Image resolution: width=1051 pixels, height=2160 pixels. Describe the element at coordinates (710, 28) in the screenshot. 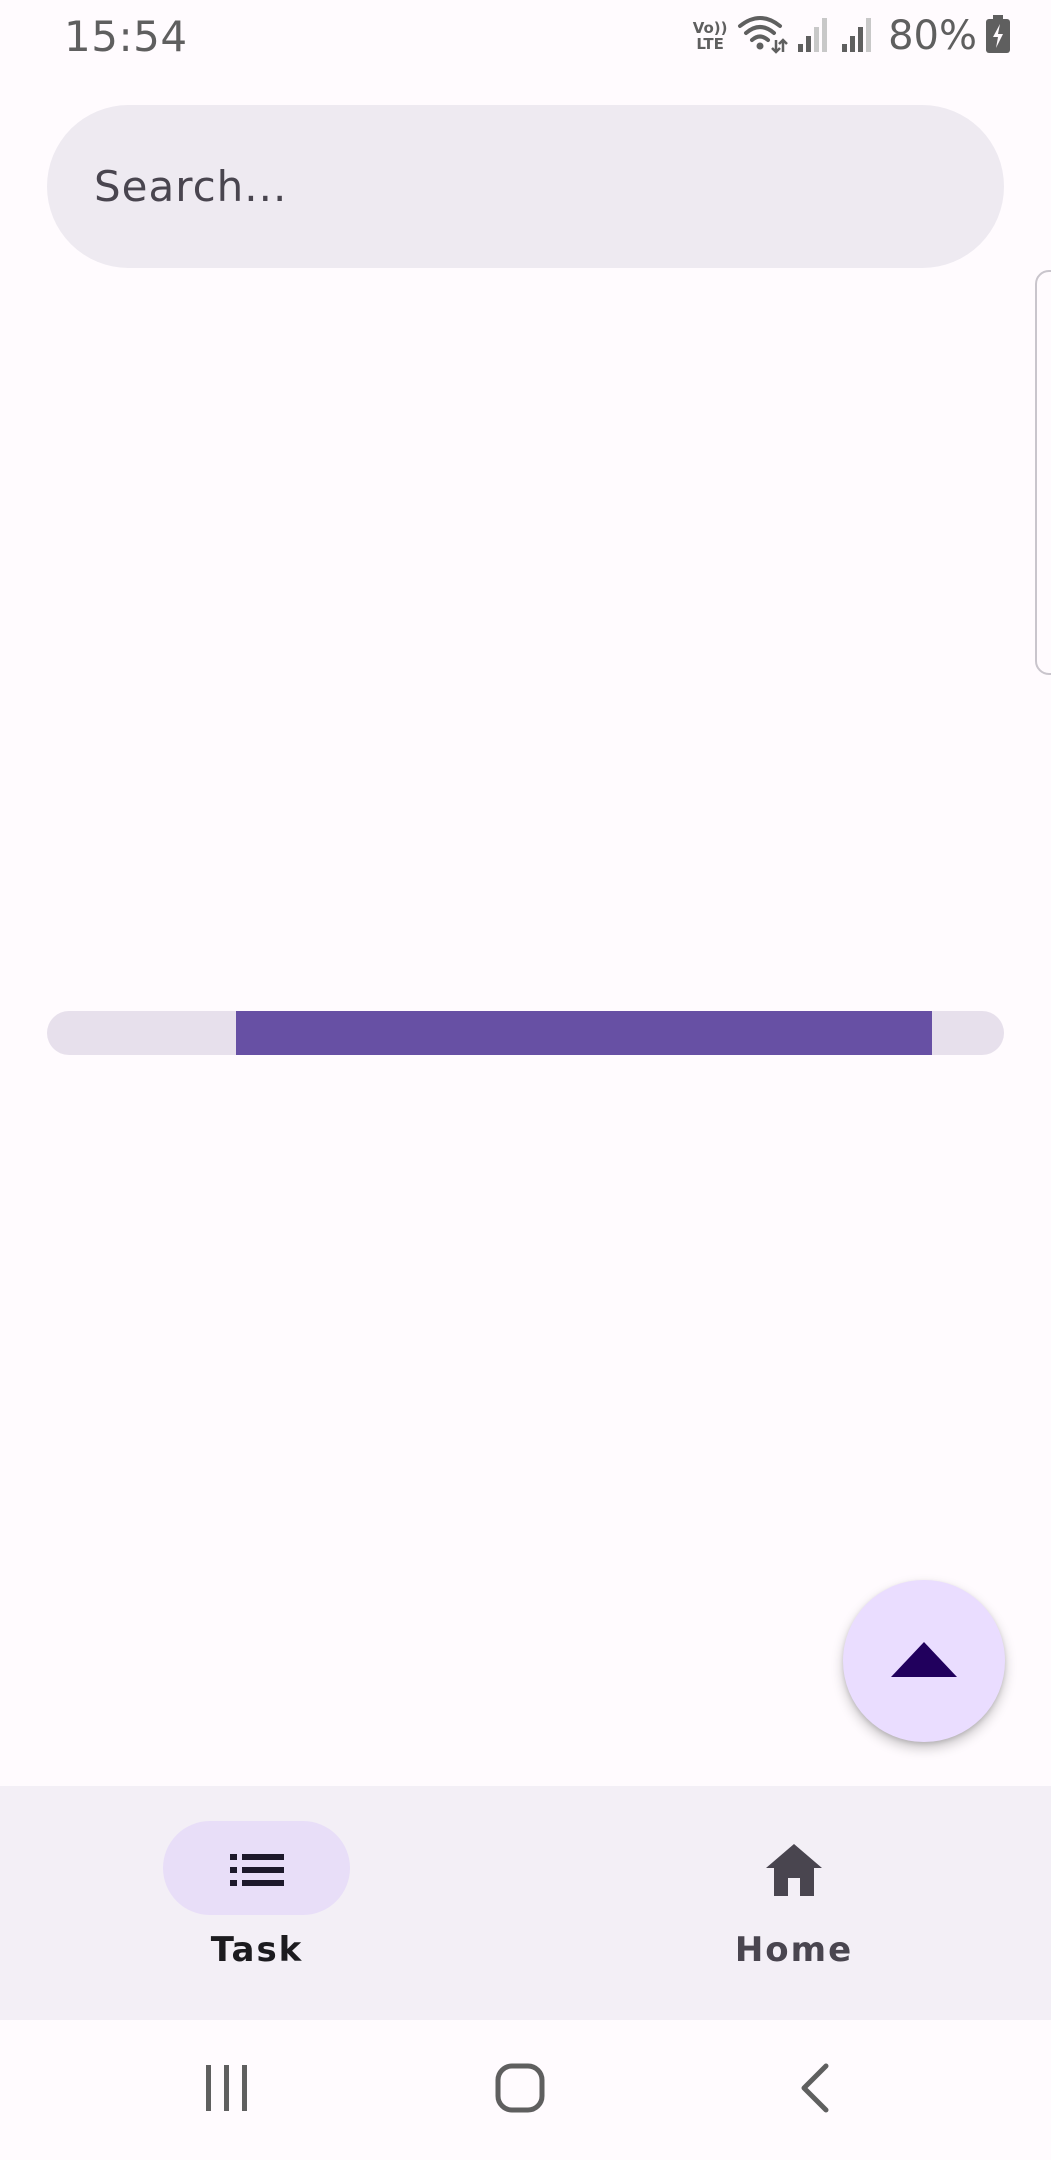

I see `volte-label-top: Vo))` at that location.